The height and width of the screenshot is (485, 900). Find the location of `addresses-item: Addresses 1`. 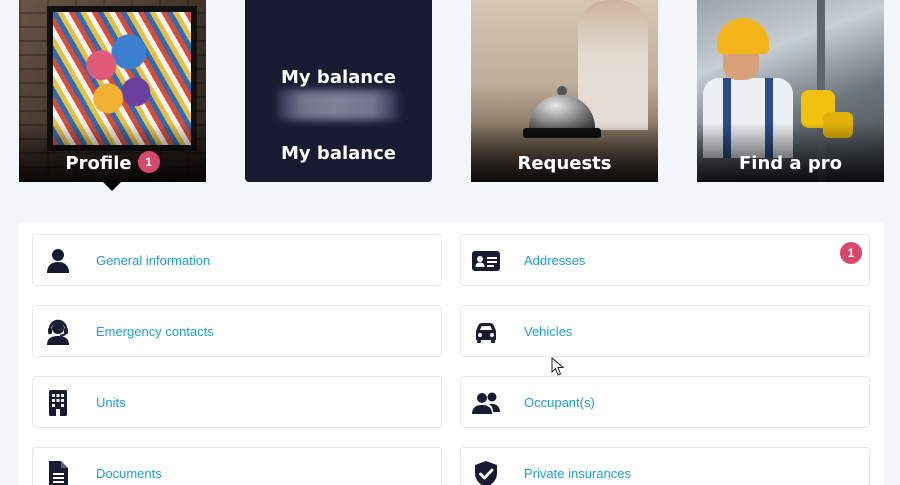

addresses-item: Addresses 1 is located at coordinates (665, 260).